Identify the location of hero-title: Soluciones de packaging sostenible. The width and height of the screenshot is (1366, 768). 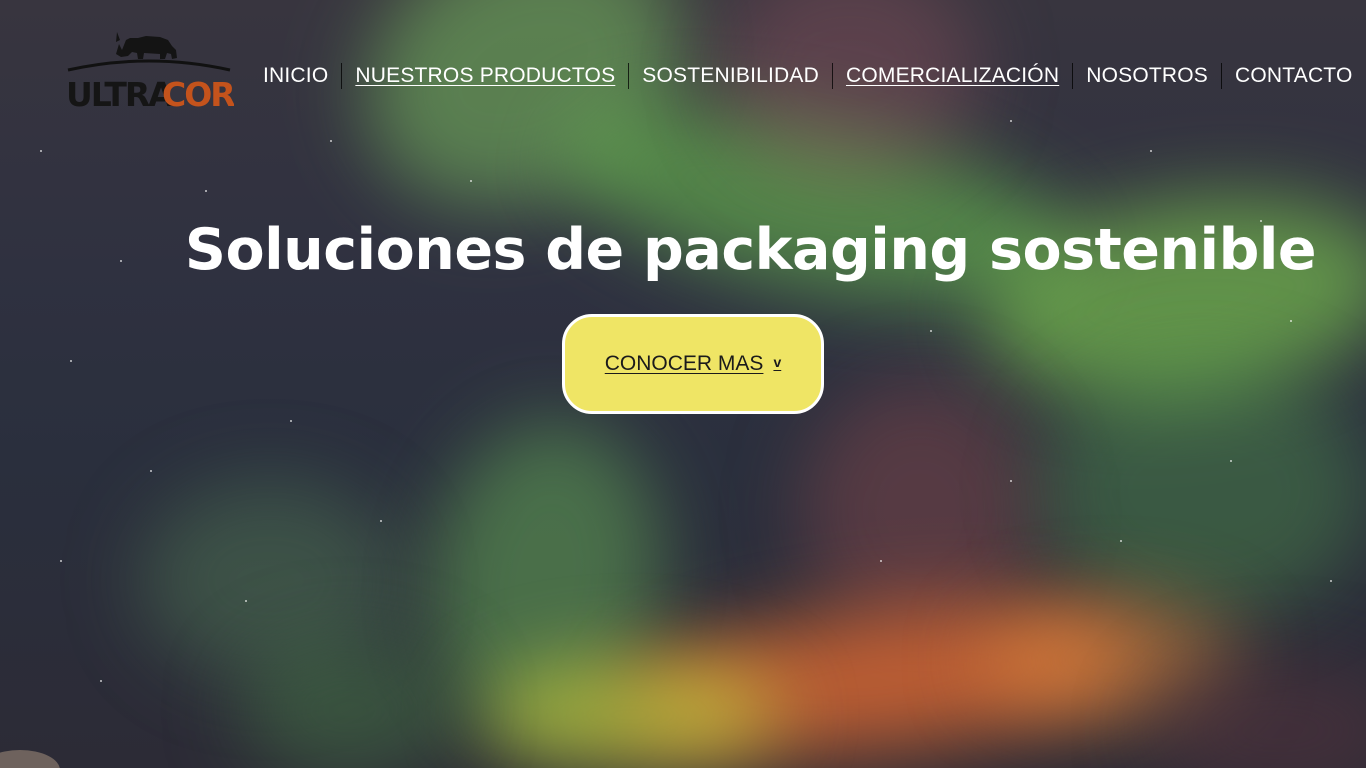
(750, 250).